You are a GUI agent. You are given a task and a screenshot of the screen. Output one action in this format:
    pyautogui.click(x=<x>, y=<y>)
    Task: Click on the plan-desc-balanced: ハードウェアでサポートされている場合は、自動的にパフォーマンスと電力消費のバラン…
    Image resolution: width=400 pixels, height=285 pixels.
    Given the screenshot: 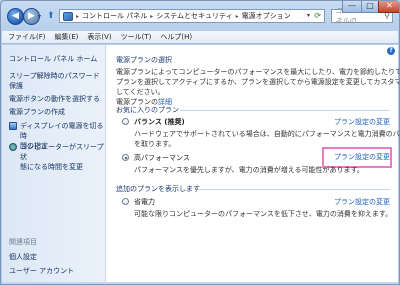 What is the action you would take?
    pyautogui.click(x=267, y=139)
    